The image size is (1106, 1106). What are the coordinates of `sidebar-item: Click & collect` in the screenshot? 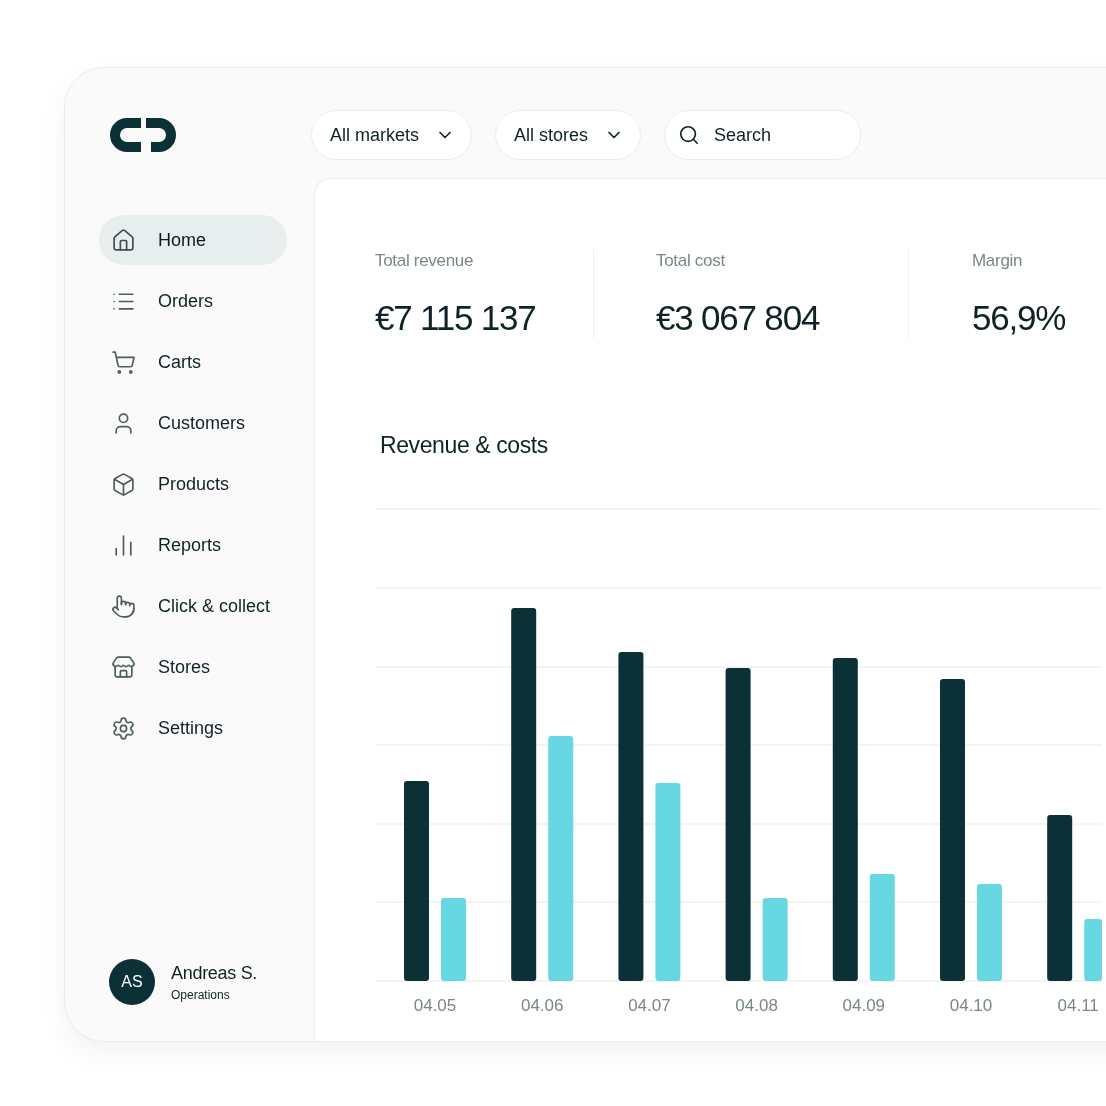 It's located at (193, 606).